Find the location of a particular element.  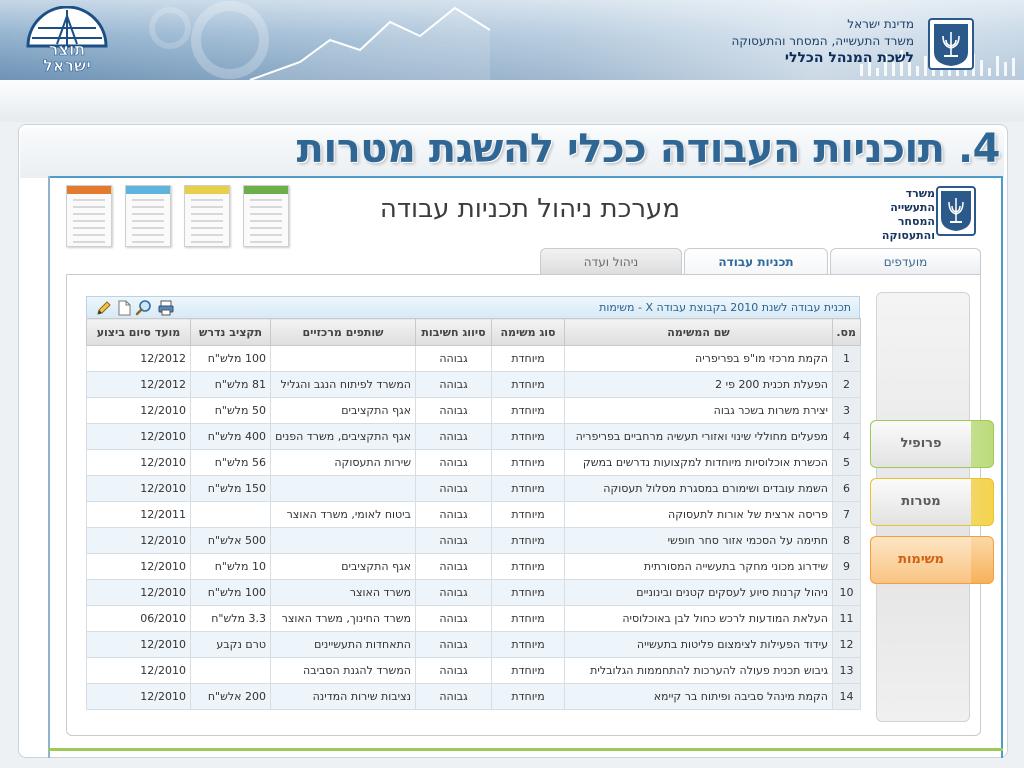

cell-partners: התאחדות התעשיינים is located at coordinates (343, 644).